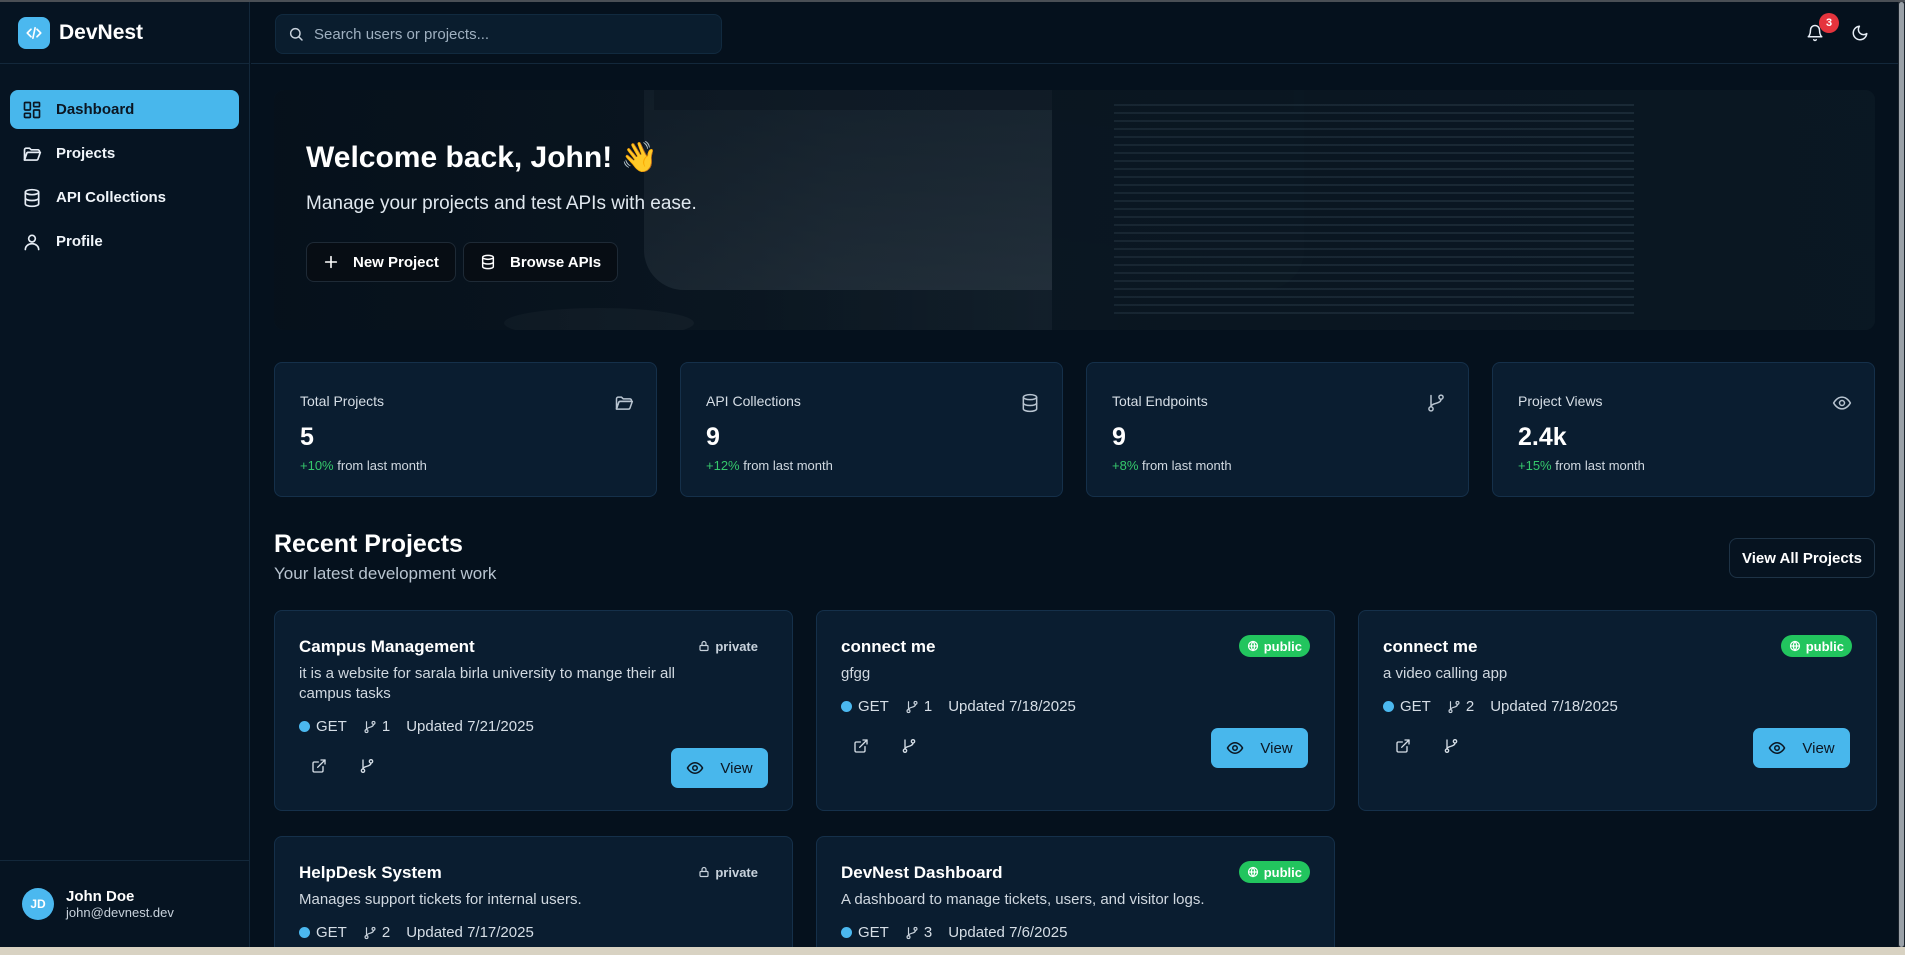  I want to click on project-meta: GET 1 Updated 7/18/2025, so click(958, 706).